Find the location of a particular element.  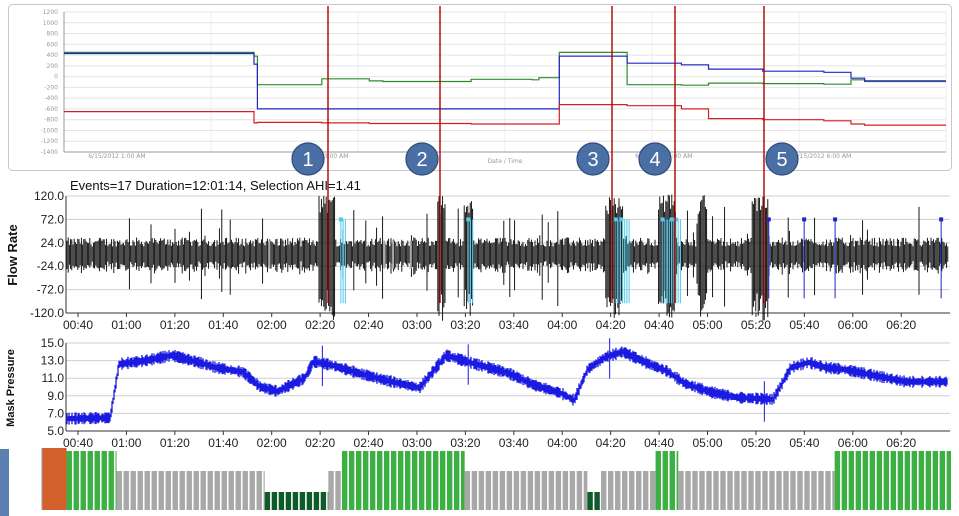

mask-x-tick: 00:40 is located at coordinates (78, 443).